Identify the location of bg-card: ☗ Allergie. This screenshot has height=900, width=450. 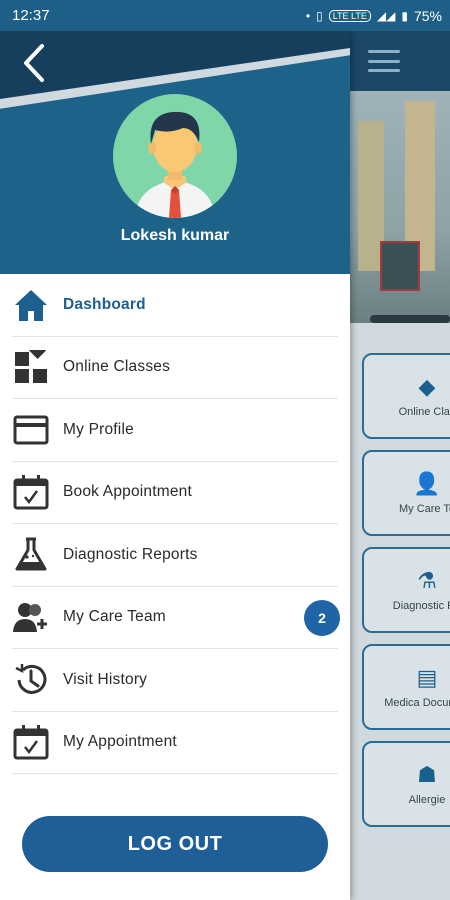
(406, 784).